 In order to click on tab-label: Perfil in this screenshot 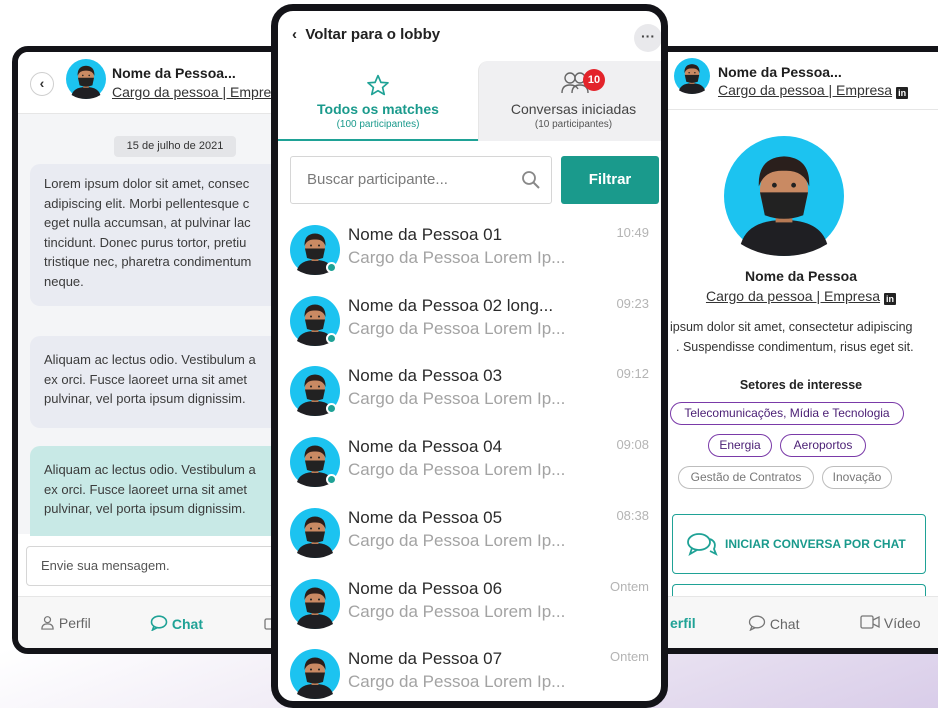, I will do `click(74, 623)`.